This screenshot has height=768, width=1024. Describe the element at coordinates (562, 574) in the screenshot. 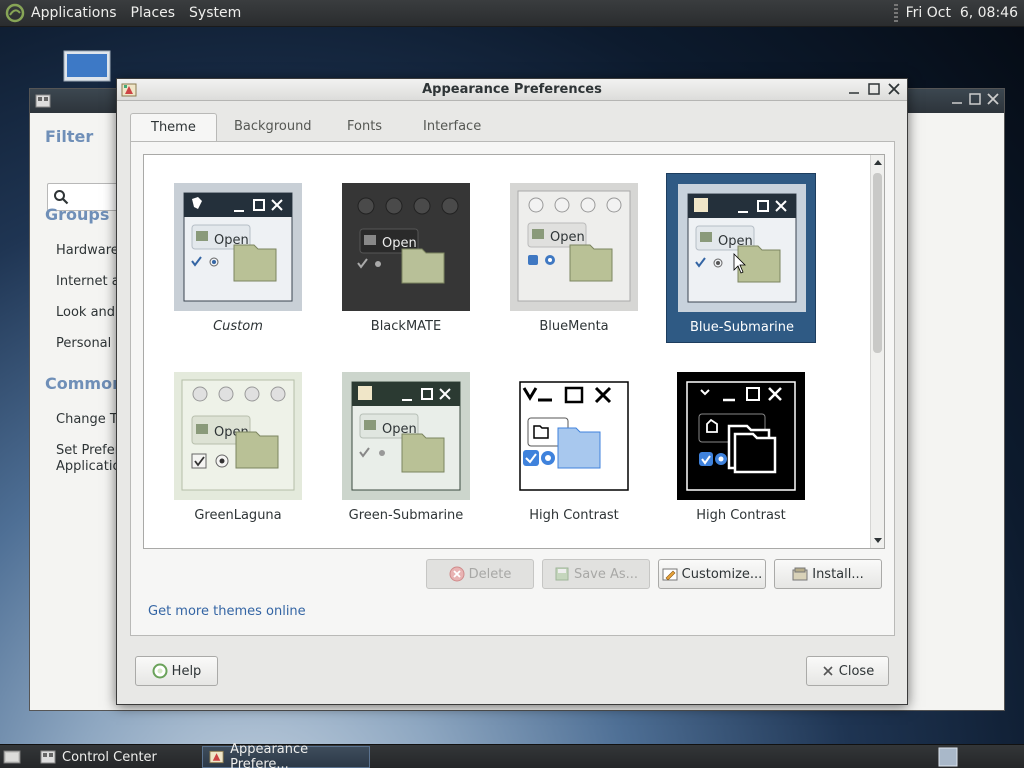

I see `save-icon` at that location.